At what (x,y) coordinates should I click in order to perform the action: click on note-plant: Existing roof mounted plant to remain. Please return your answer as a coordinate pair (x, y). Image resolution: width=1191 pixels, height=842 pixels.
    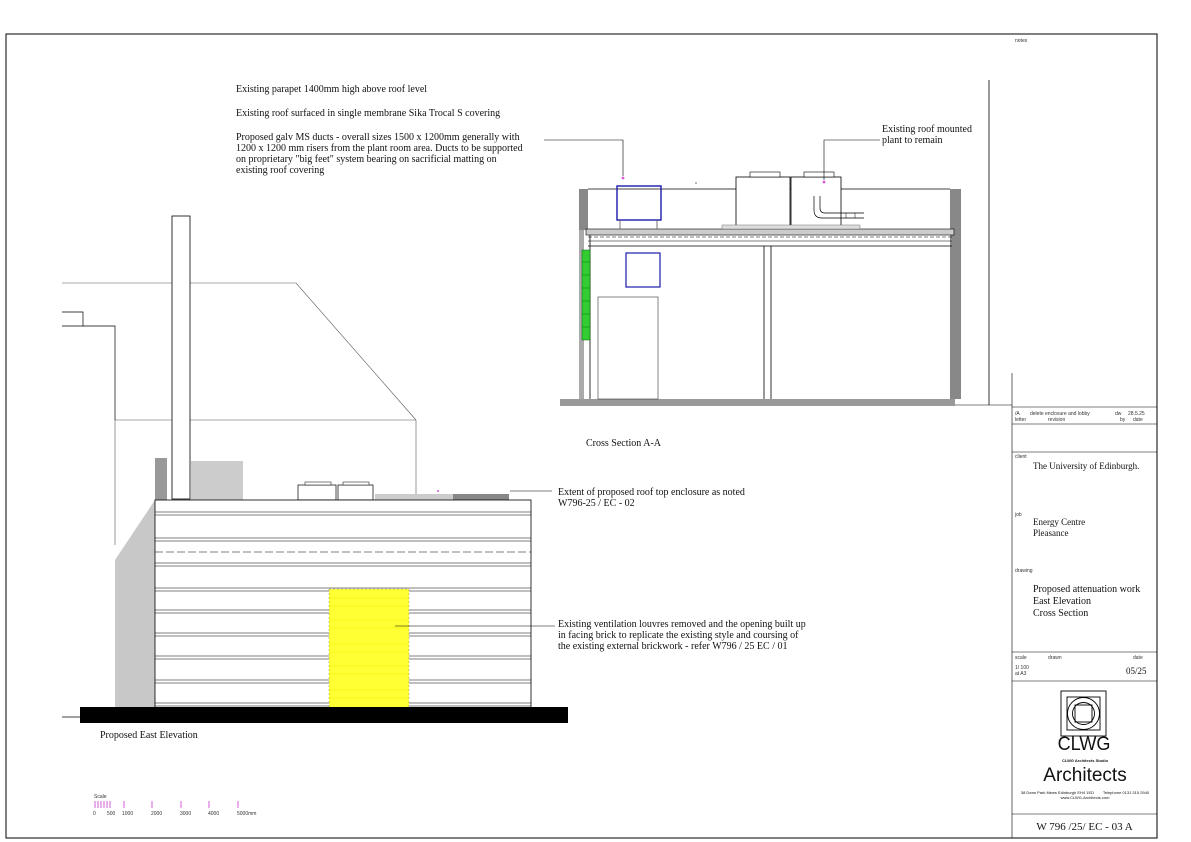
    Looking at the image, I should click on (927, 135).